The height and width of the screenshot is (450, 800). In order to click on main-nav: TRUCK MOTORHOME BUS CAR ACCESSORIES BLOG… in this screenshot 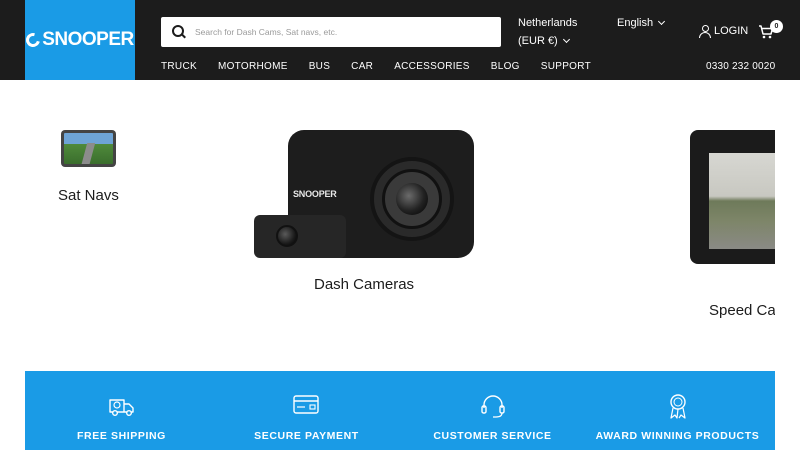, I will do `click(386, 66)`.